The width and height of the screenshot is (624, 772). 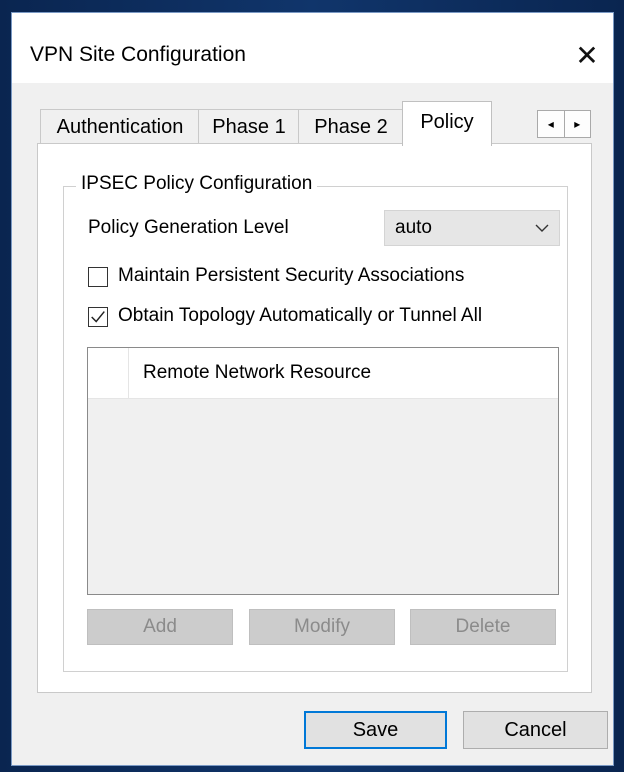 I want to click on tab-policy-label: Policy, so click(x=447, y=122).